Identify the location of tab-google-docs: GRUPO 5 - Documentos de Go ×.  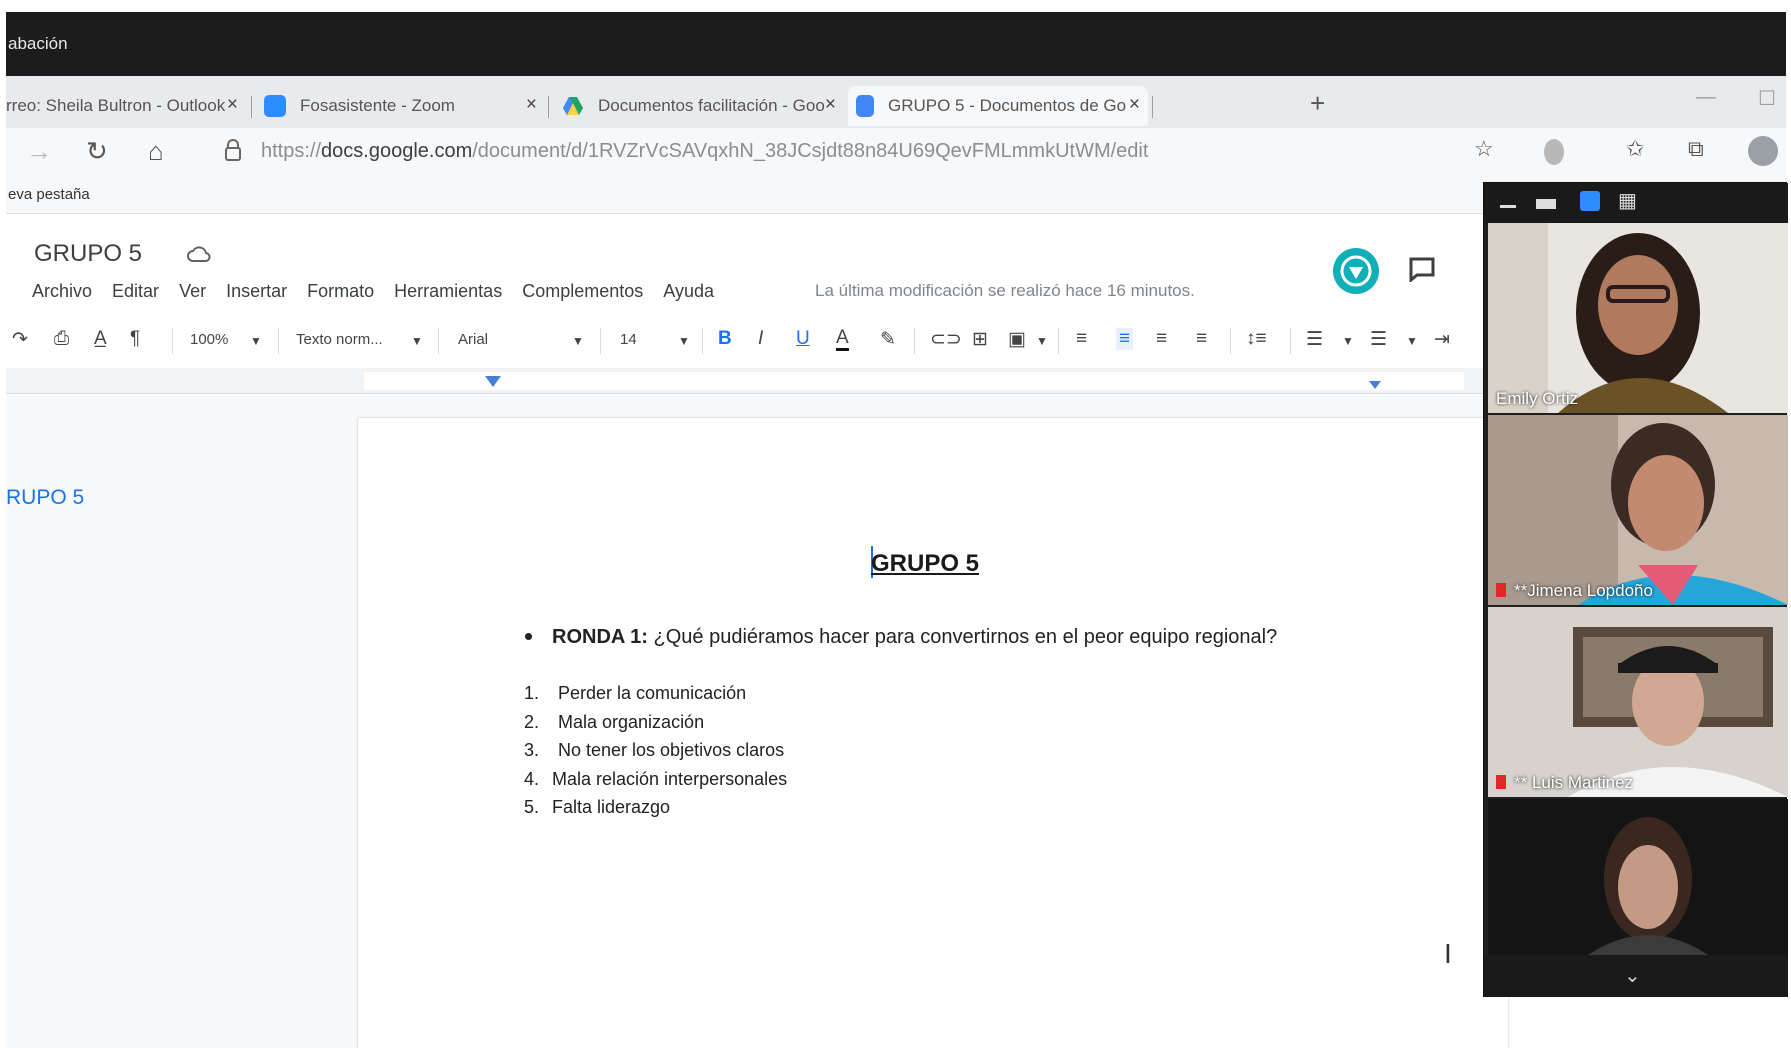
(998, 106).